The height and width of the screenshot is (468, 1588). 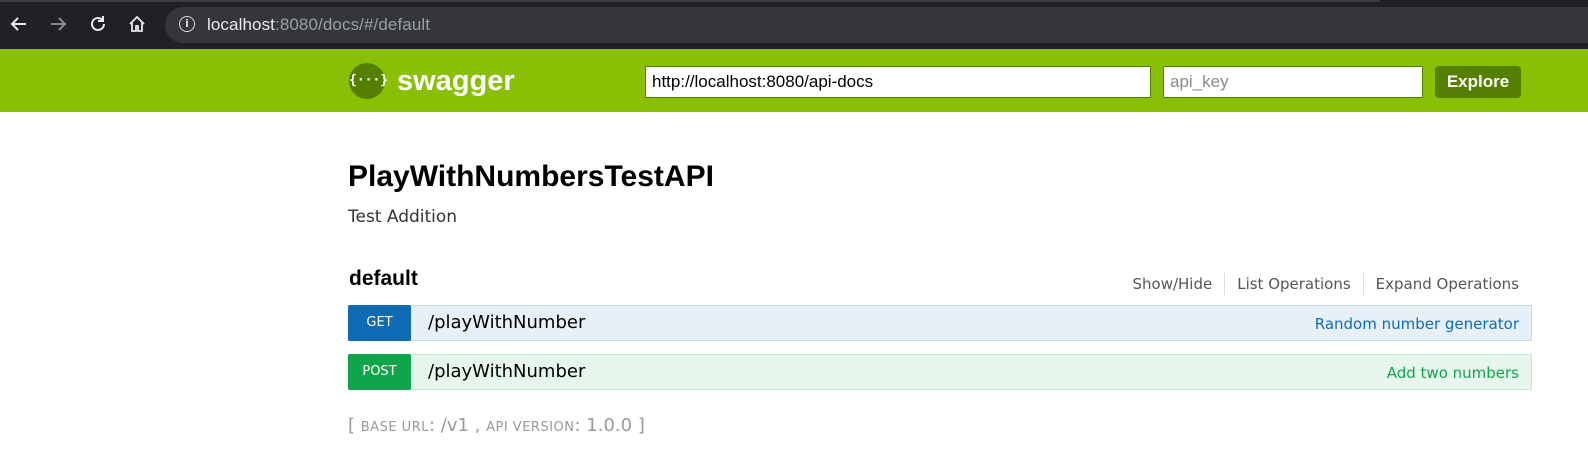 I want to click on api-description: Test Addition, so click(x=403, y=217).